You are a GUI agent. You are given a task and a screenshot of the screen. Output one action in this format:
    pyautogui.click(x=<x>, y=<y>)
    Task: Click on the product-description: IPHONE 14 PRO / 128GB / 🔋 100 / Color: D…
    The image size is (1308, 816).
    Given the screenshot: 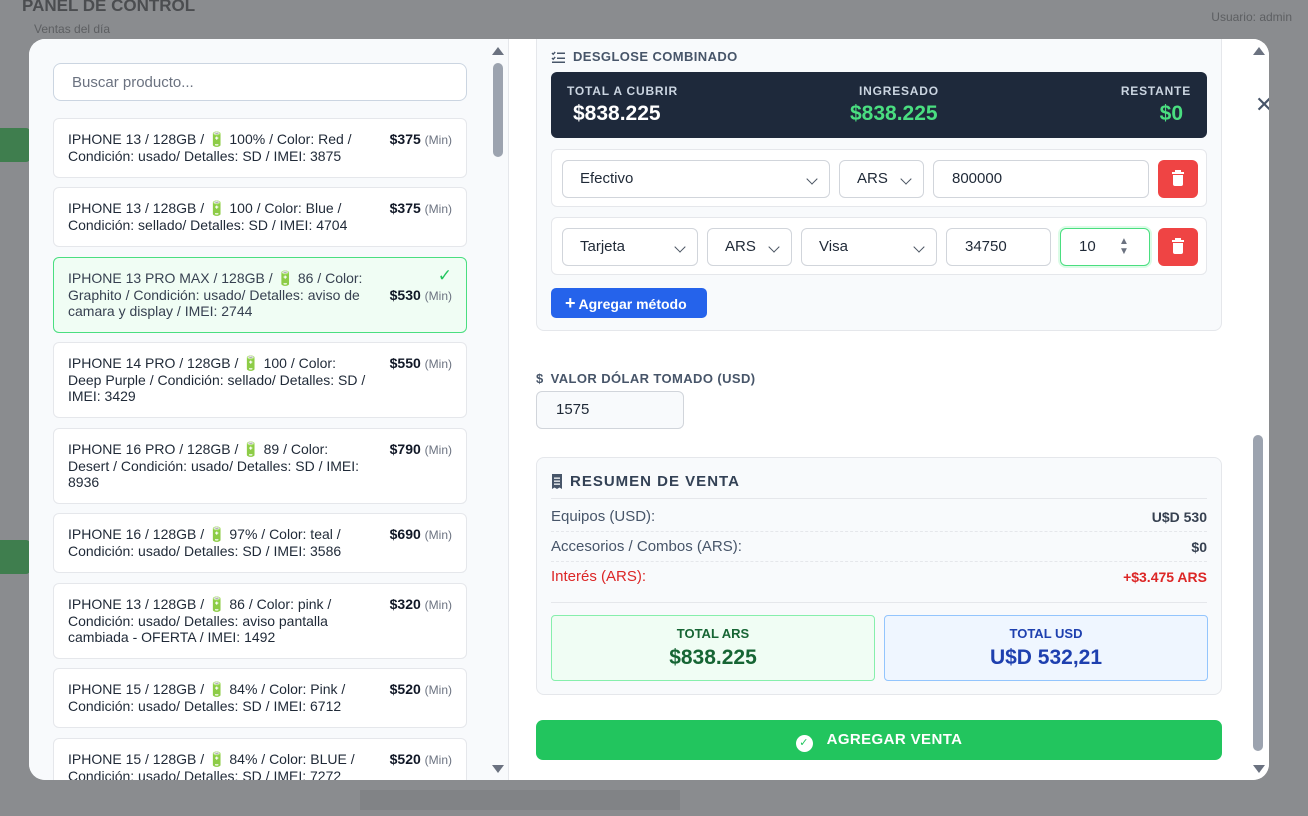 What is the action you would take?
    pyautogui.click(x=217, y=379)
    